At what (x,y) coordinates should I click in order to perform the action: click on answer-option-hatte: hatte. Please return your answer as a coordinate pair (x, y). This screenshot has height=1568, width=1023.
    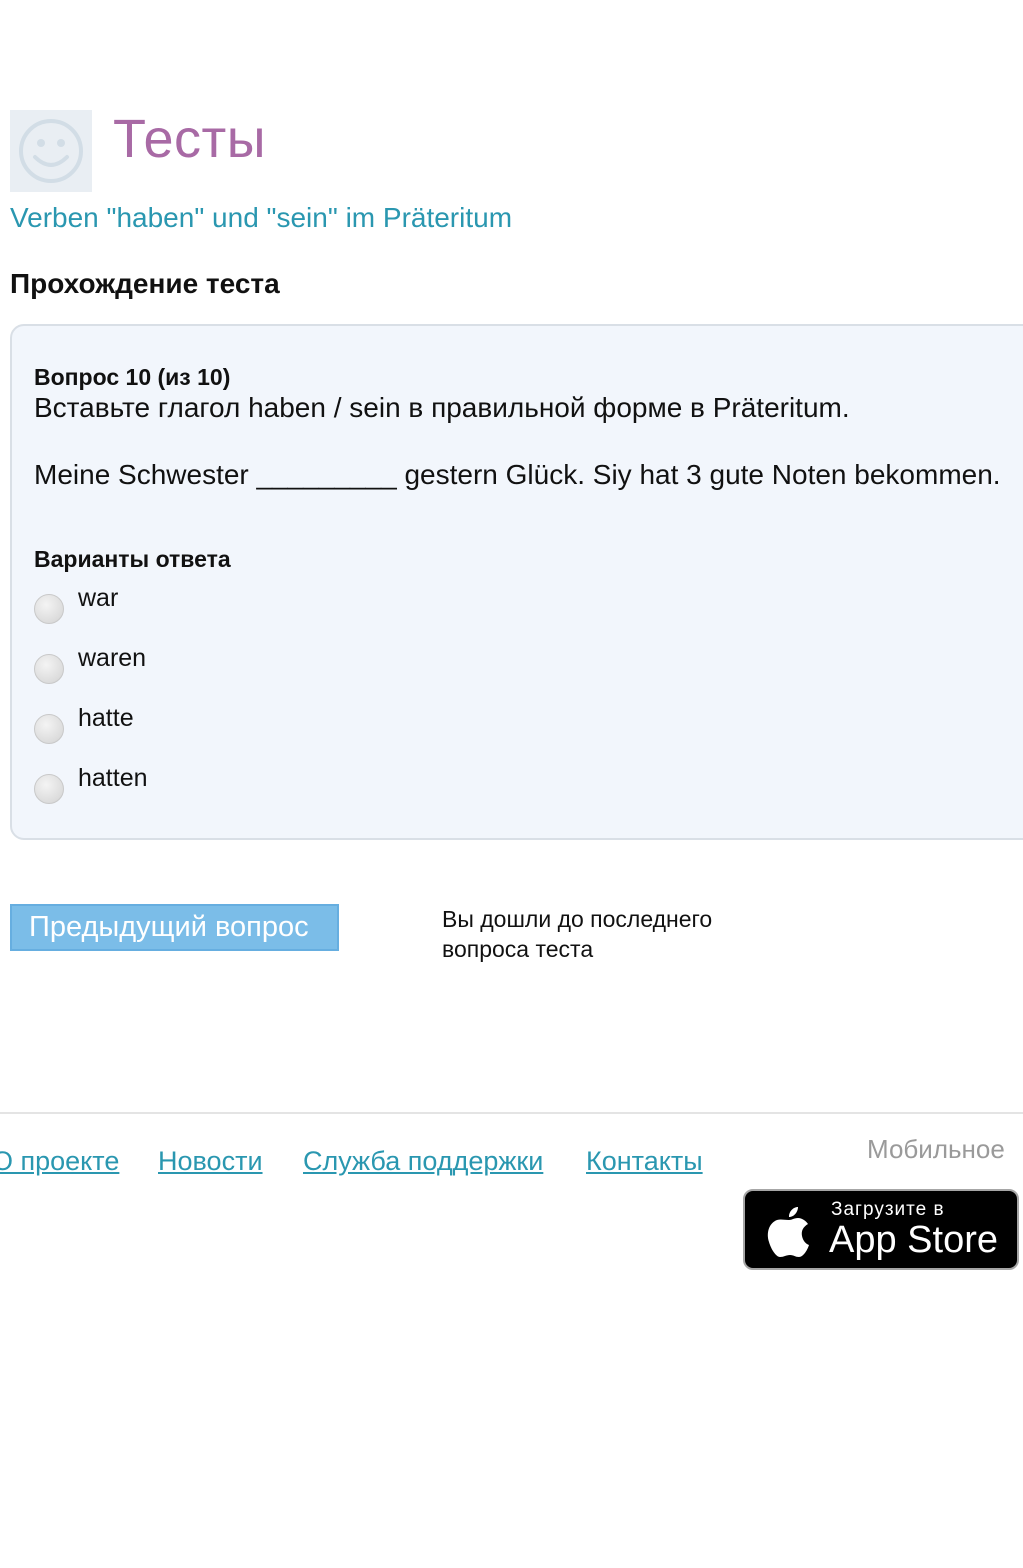
    Looking at the image, I should click on (234, 727).